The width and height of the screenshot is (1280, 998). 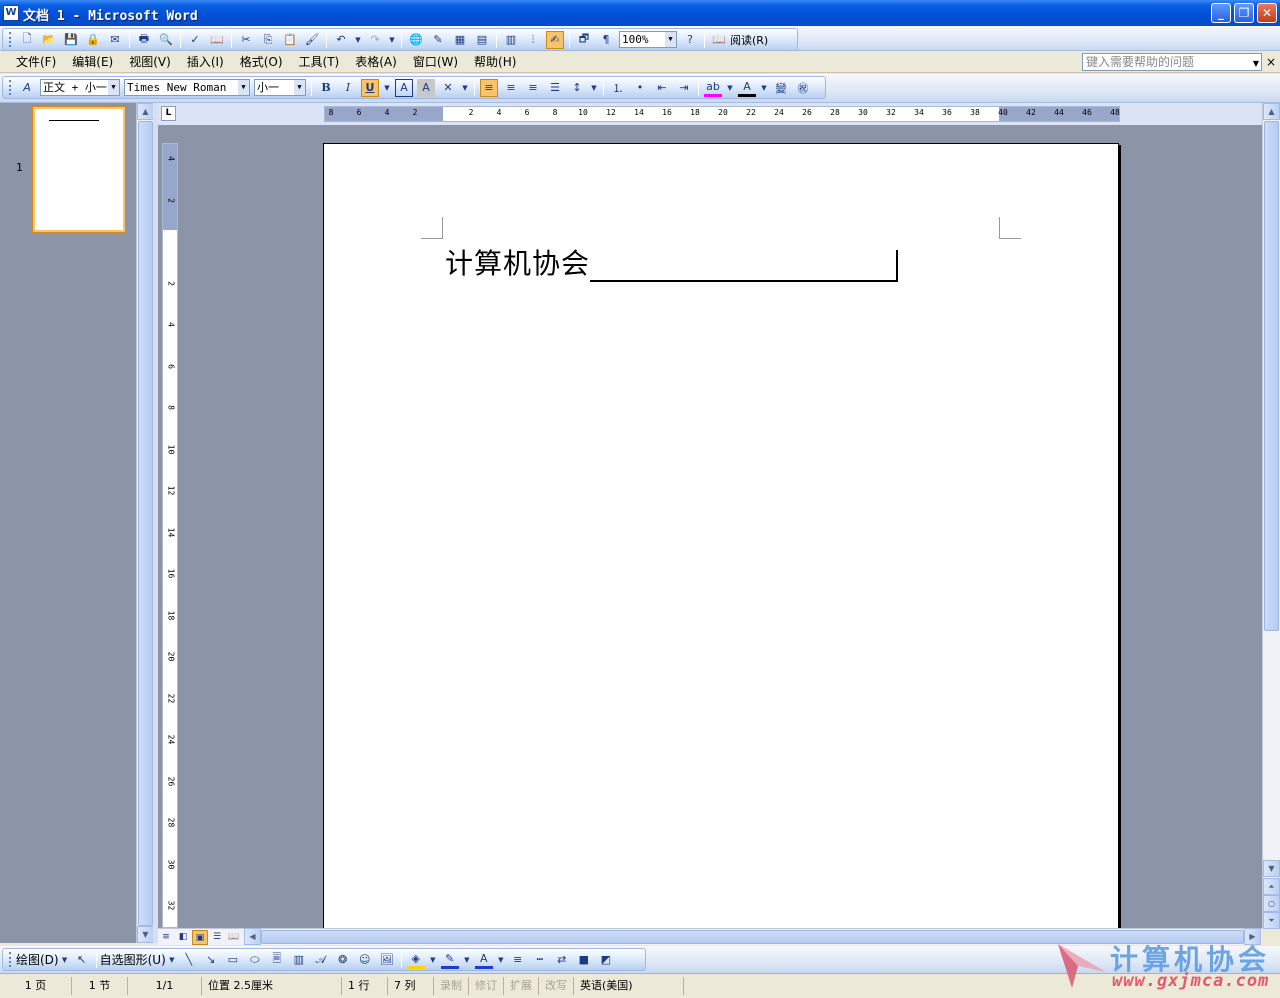 What do you see at coordinates (495, 61) in the screenshot?
I see `menu-help: 帮助(H)` at bounding box center [495, 61].